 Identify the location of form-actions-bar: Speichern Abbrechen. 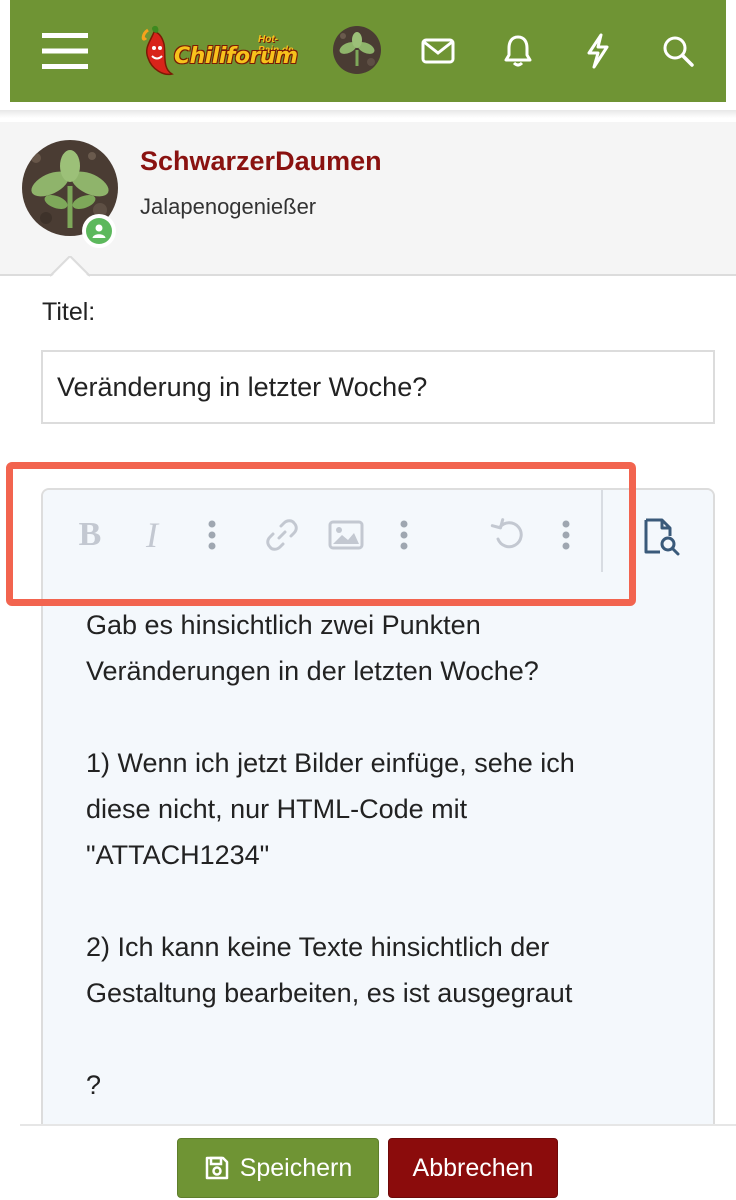
(378, 1162).